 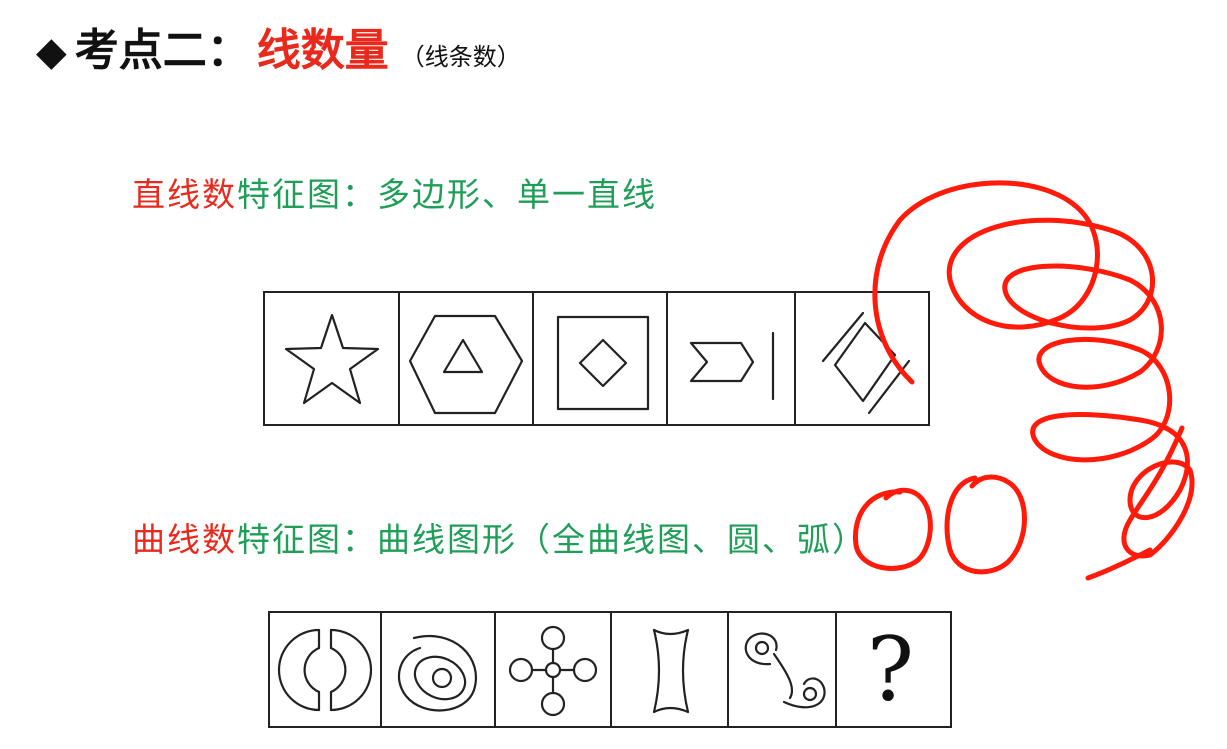 What do you see at coordinates (460, 57) in the screenshot?
I see `title-note: （线条数）` at bounding box center [460, 57].